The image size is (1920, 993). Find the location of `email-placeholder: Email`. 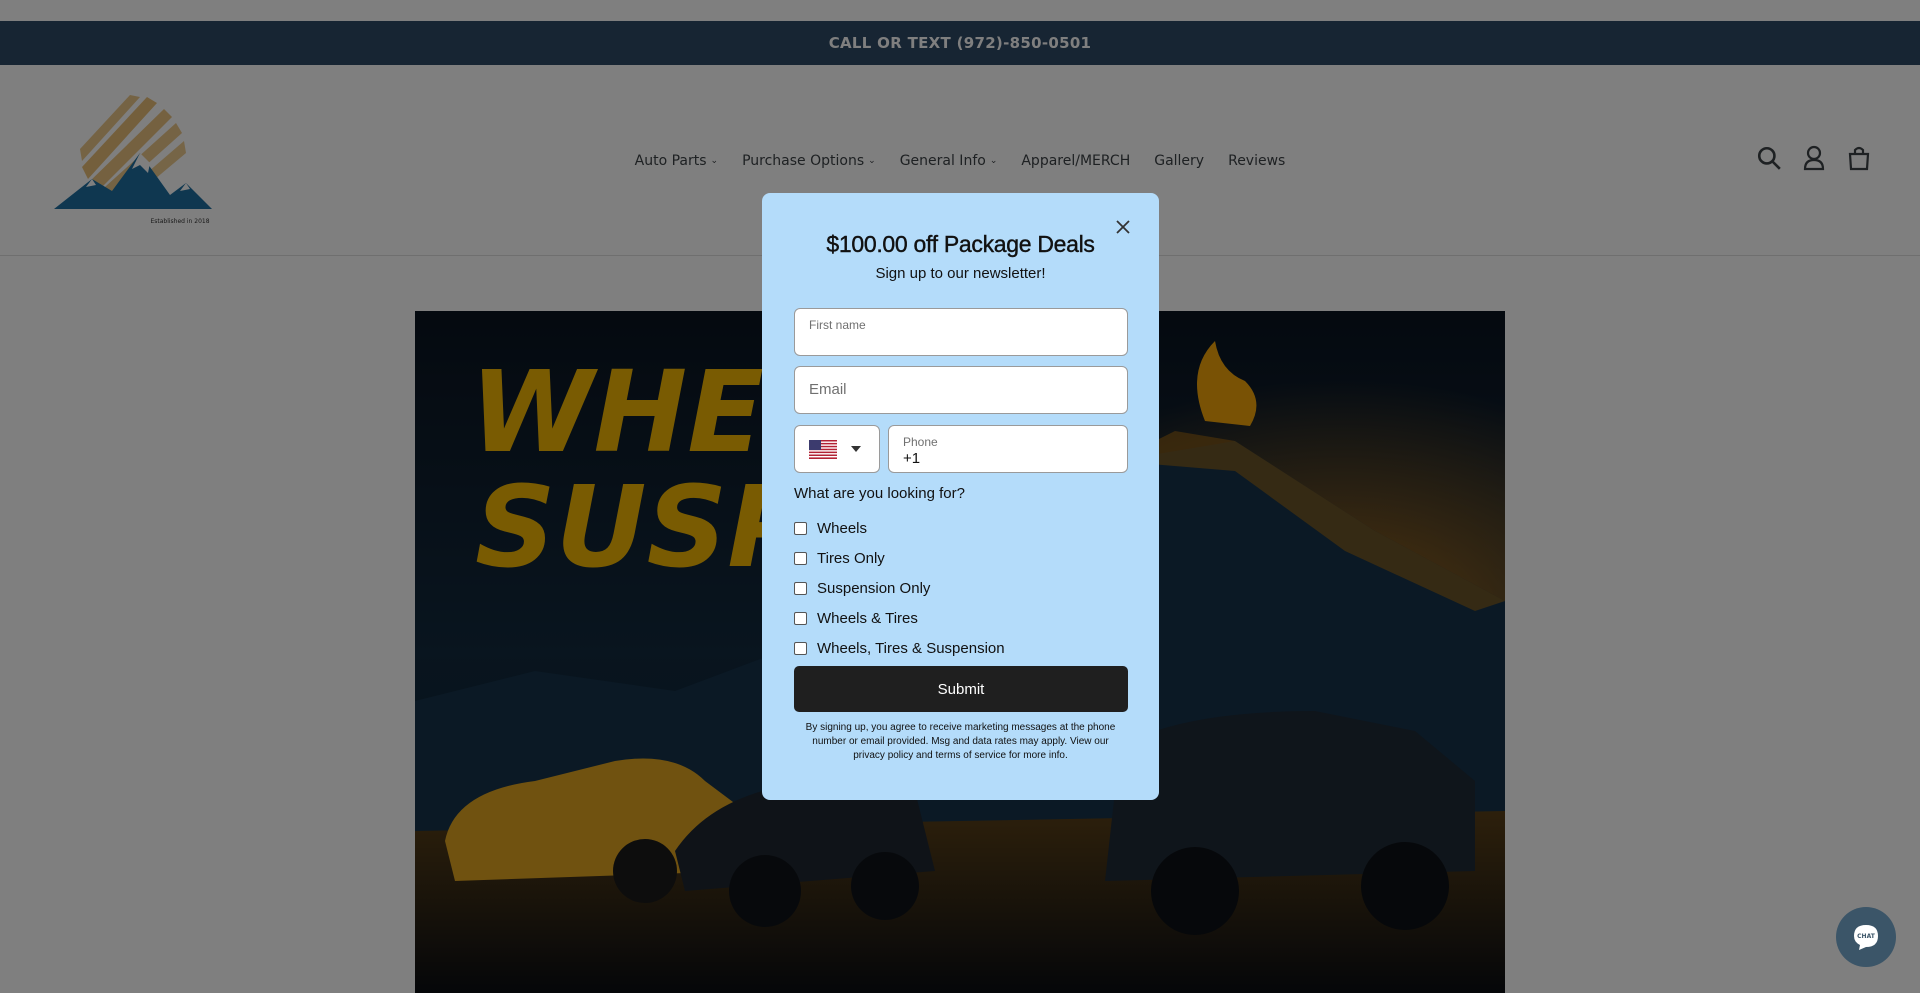

email-placeholder: Email is located at coordinates (828, 389).